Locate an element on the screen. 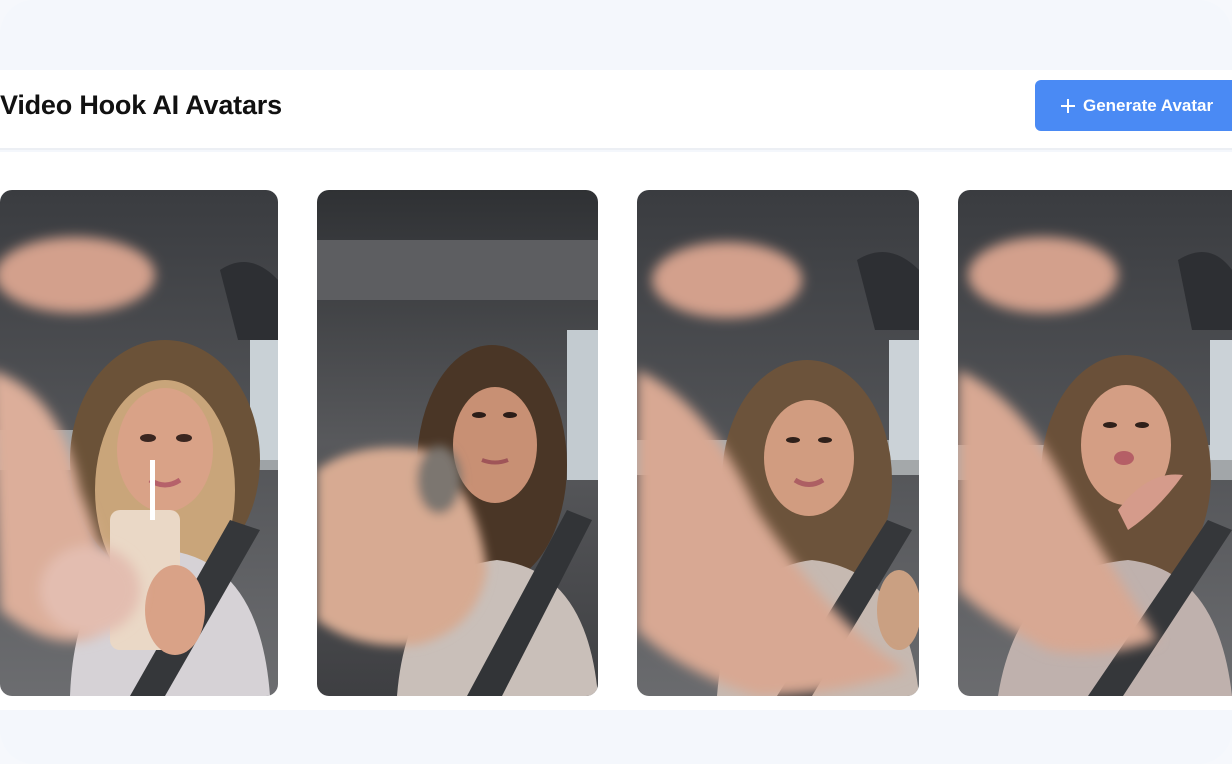 This screenshot has width=1232, height=764. generate-avatar-button: Generate Avatar is located at coordinates (1133, 105).